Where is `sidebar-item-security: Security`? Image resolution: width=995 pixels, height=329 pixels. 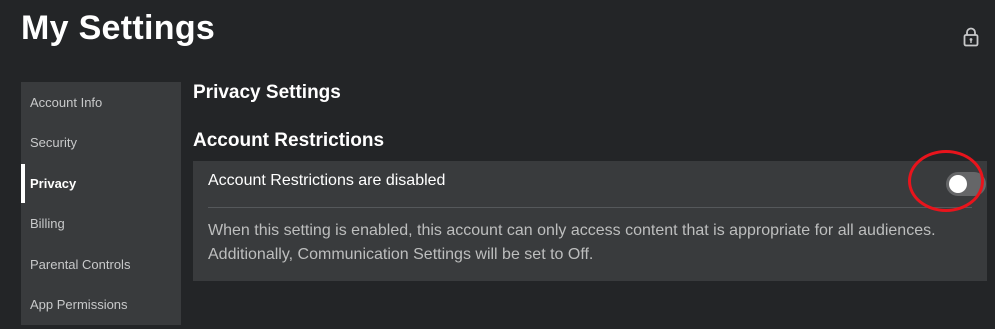 sidebar-item-security: Security is located at coordinates (101, 143).